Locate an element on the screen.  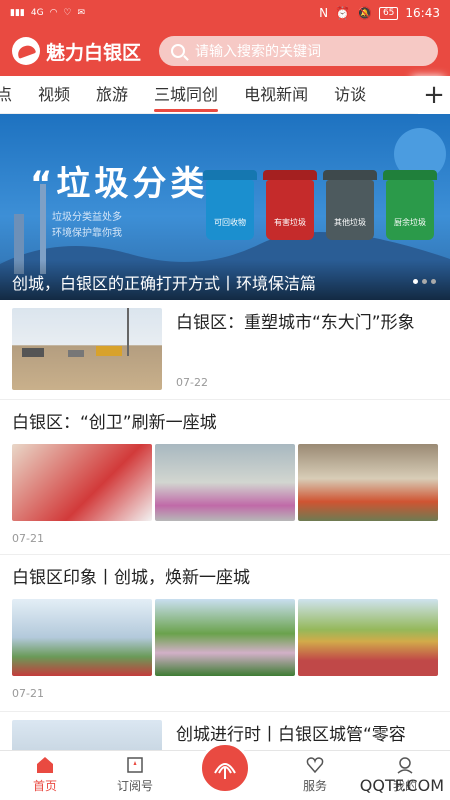
tab-scroll: 点 视频 旅游 三城同创 电视新闻 访谈 is located at coordinates (207, 95).